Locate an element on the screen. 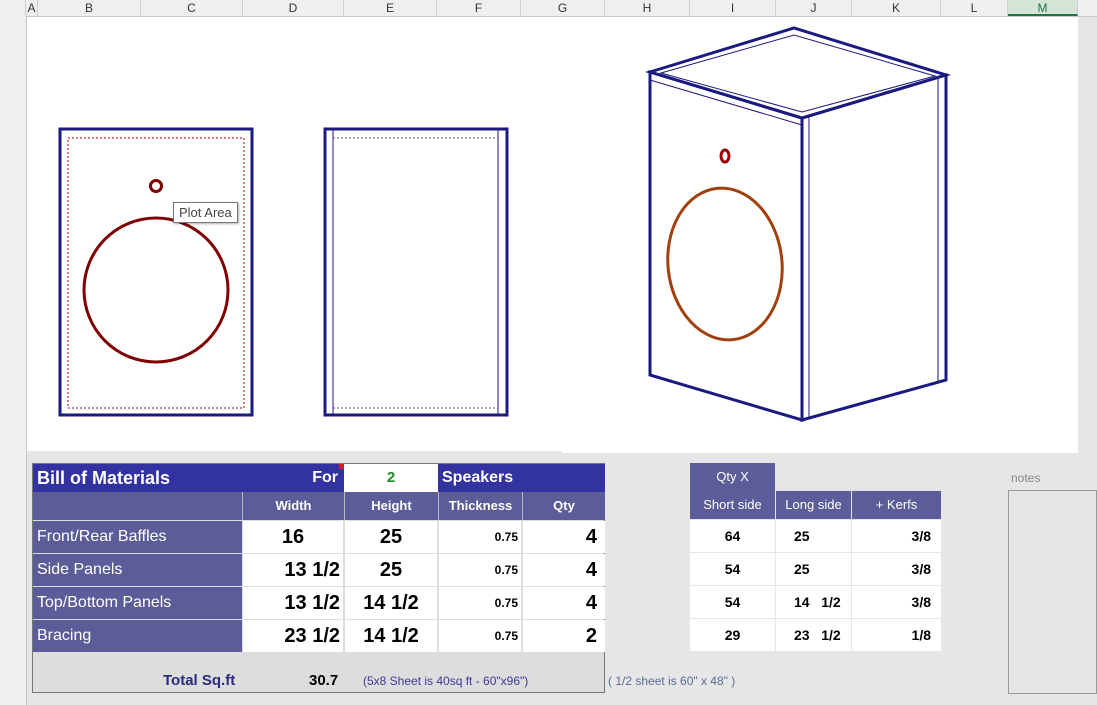 Image resolution: width=1097 pixels, height=705 pixels. kerf-value: 1/8 is located at coordinates (896, 635).